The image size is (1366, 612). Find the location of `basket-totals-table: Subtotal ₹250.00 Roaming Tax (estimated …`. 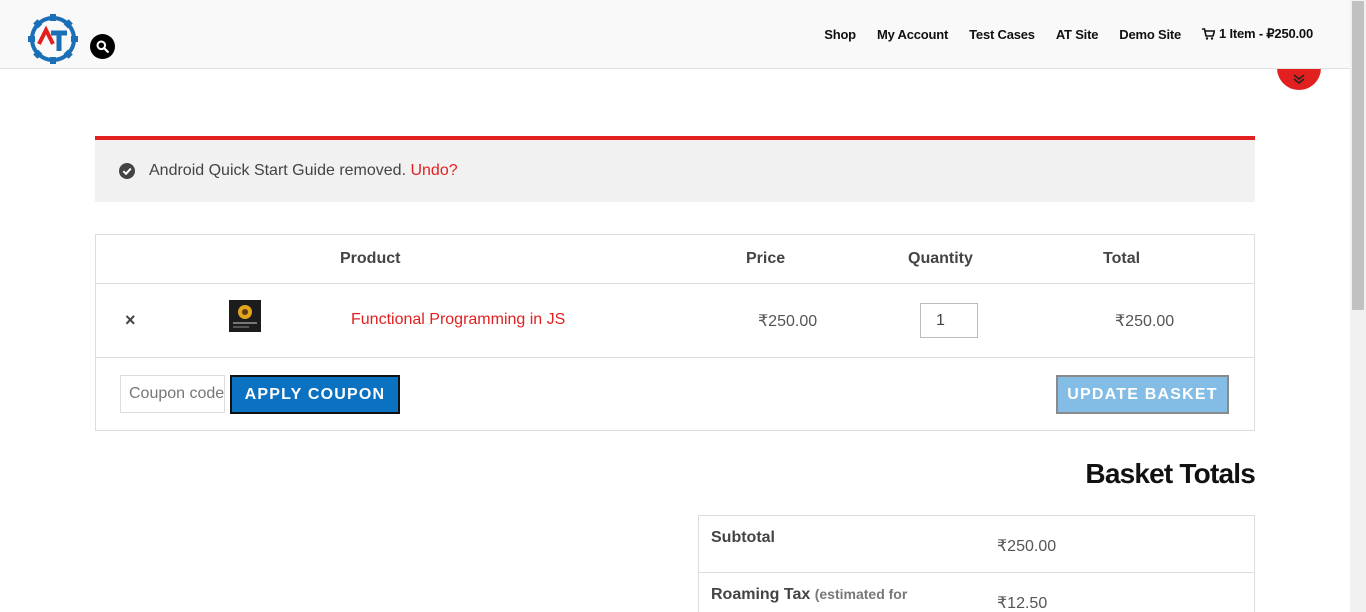

basket-totals-table: Subtotal ₹250.00 Roaming Tax (estimated … is located at coordinates (976, 563).